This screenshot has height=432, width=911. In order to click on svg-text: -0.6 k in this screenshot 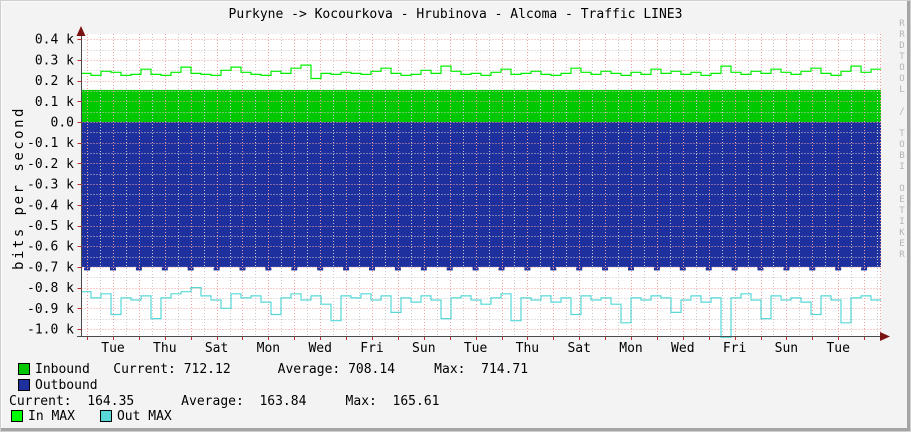, I will do `click(50, 247)`.